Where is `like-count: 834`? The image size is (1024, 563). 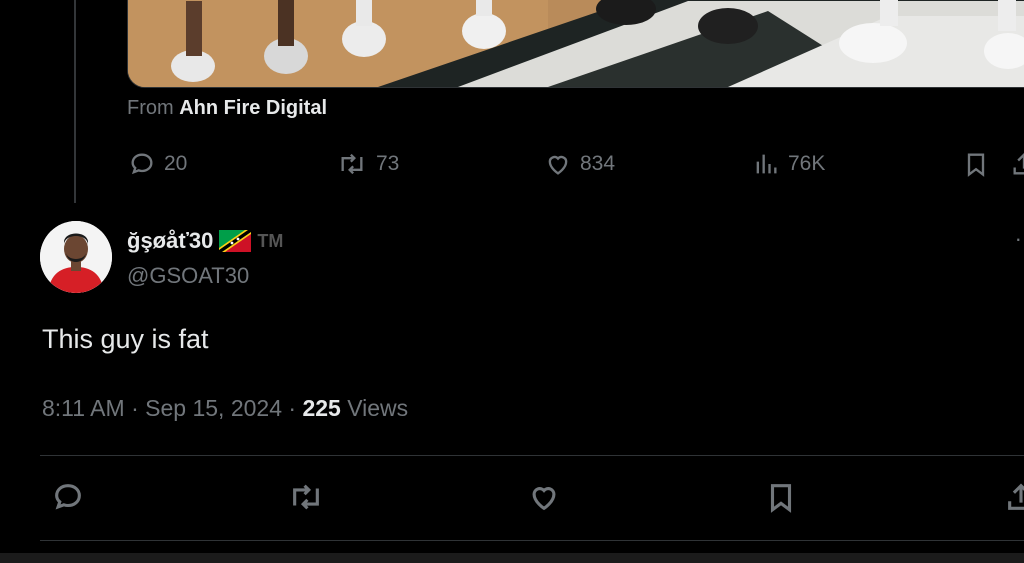
like-count: 834 is located at coordinates (598, 163).